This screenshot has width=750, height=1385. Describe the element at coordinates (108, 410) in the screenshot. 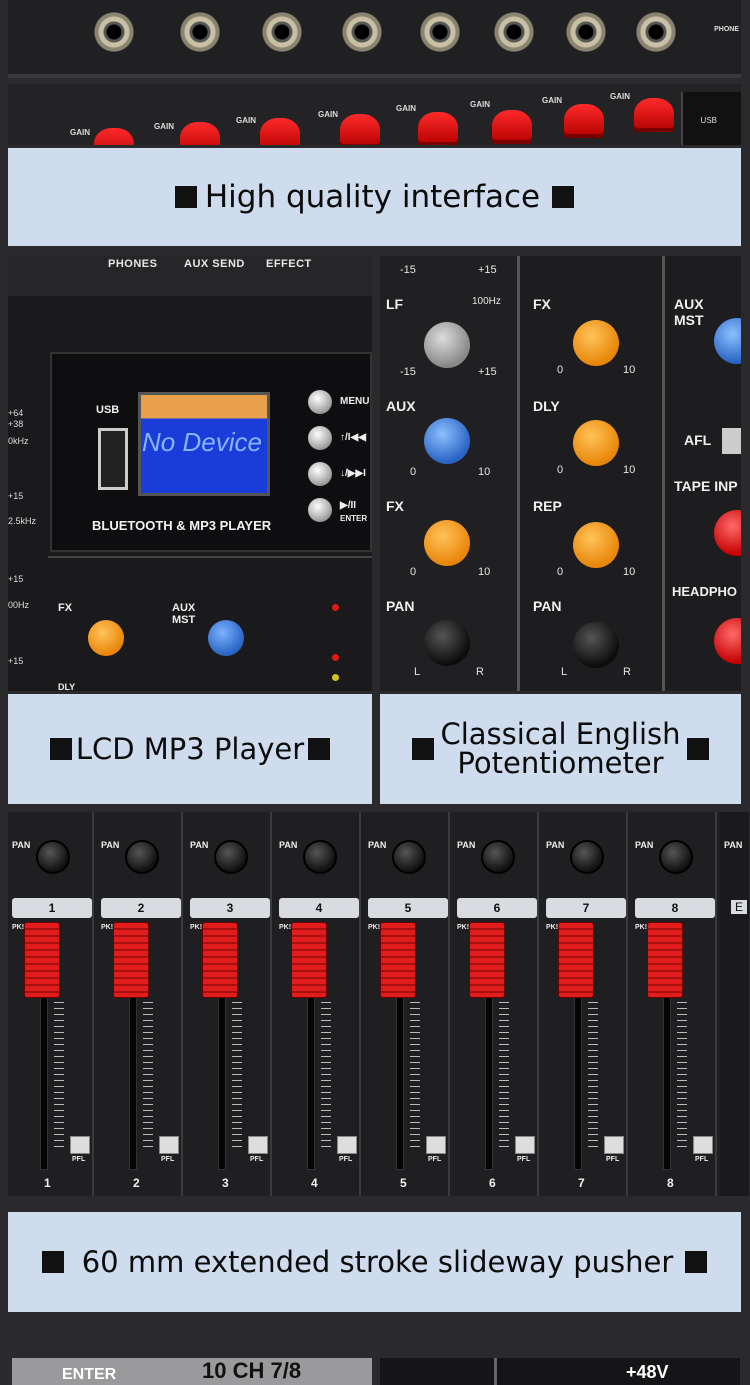

I see `usb-label: USB` at that location.